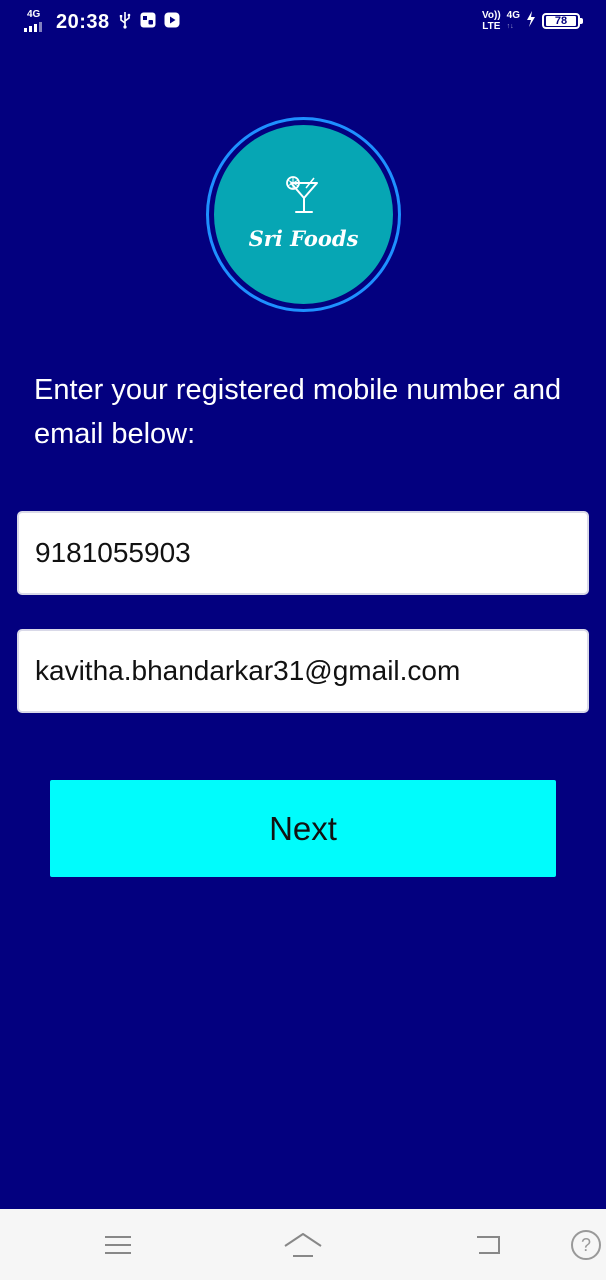 This screenshot has height=1280, width=606. Describe the element at coordinates (513, 20) in the screenshot. I see `data-indicator: 4G ↑↓` at that location.